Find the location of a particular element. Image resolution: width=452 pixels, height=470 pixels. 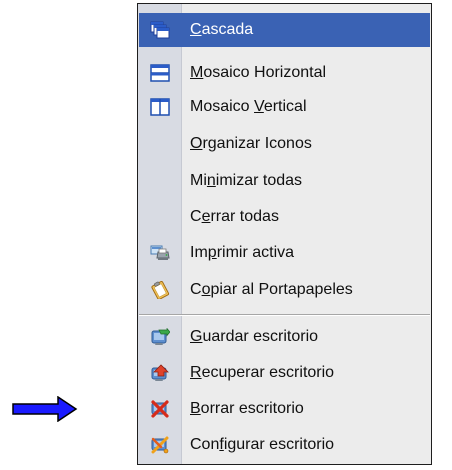

menu-item-label: Guardar escritorio is located at coordinates (254, 336).